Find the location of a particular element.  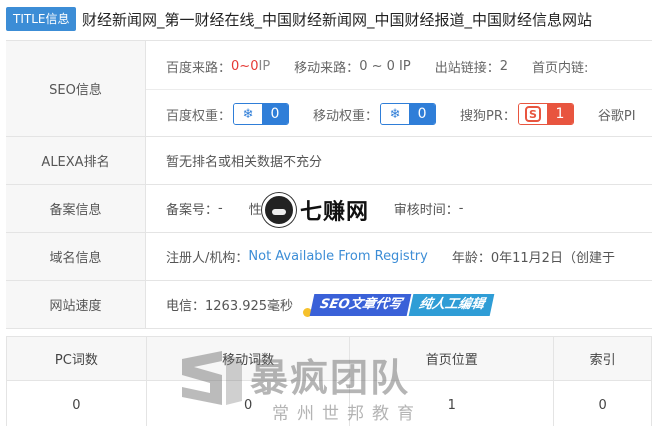

baidu-weight-label: 百度权重： is located at coordinates (199, 116).